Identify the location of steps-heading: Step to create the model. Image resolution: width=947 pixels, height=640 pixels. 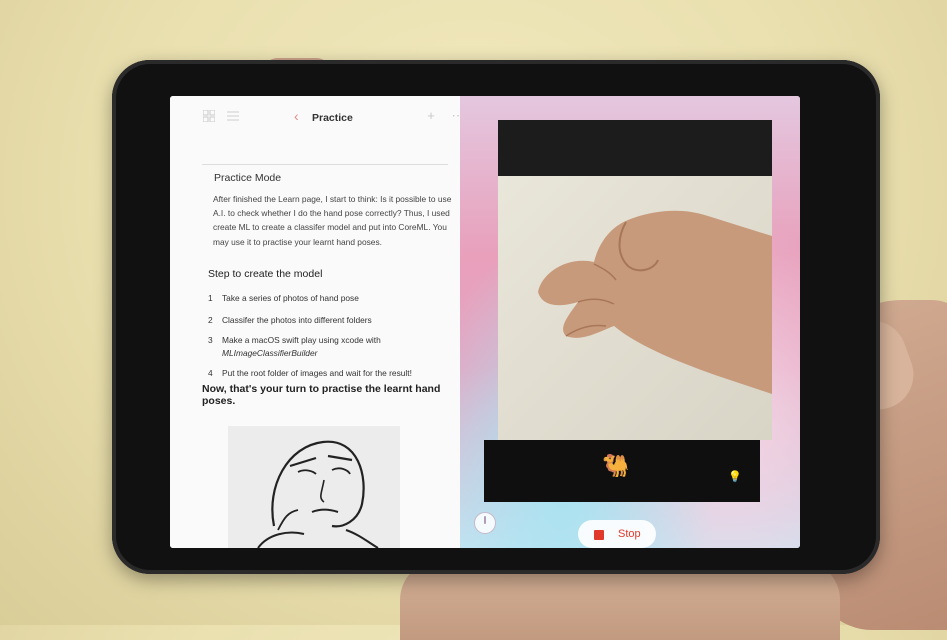
(265, 274).